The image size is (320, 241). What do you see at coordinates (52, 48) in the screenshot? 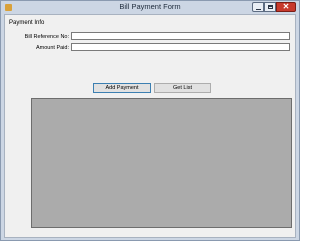
I see `amount-paid-label: Amount Paid:` at bounding box center [52, 48].